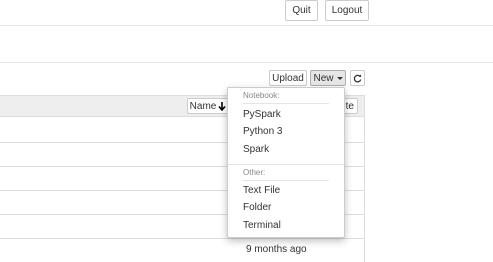  What do you see at coordinates (246, 25) in the screenshot?
I see `header-divider` at bounding box center [246, 25].